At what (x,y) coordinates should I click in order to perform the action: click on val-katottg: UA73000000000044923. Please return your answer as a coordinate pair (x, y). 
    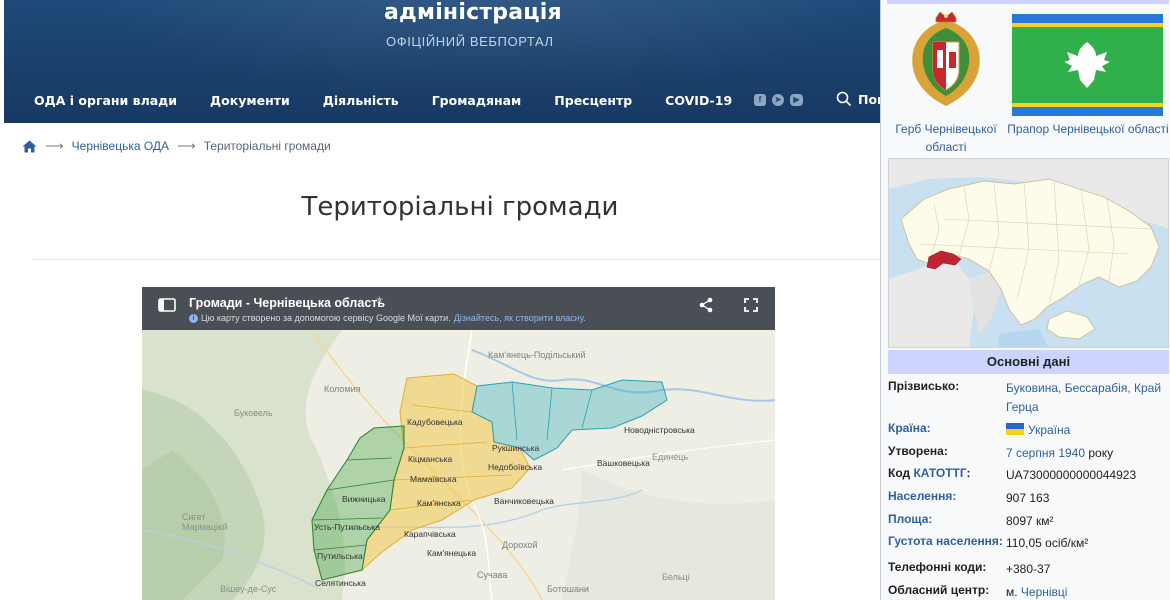
    Looking at the image, I should click on (1071, 475).